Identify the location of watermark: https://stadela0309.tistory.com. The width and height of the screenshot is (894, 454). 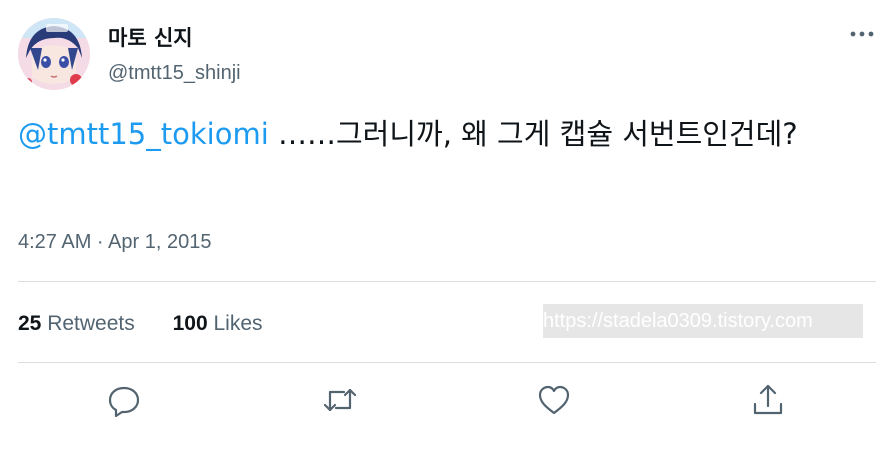
(703, 321).